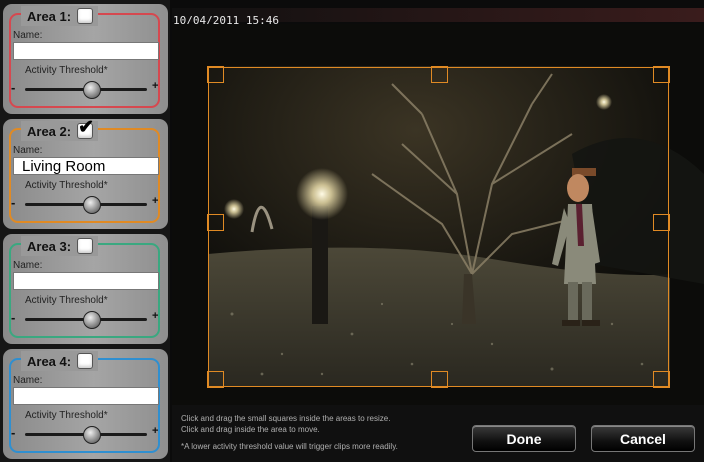  I want to click on area-2-plus: +, so click(155, 201).